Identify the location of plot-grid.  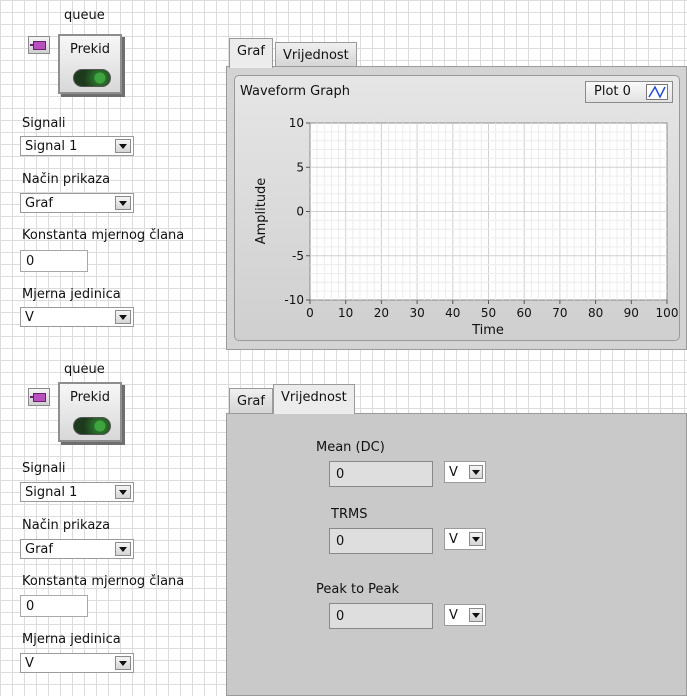
(488, 211).